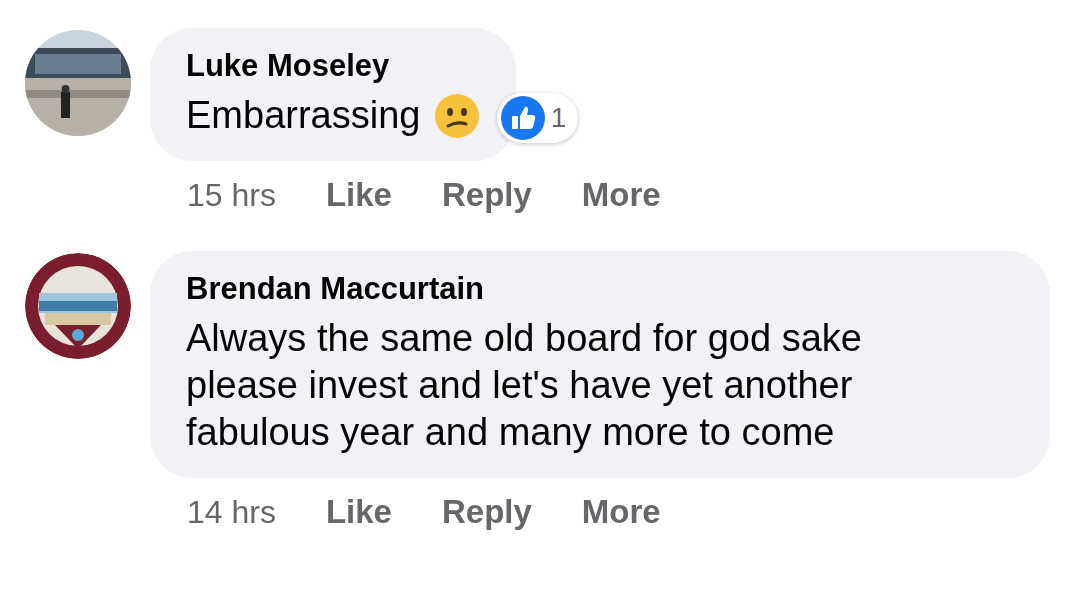 The width and height of the screenshot is (1080, 603). I want to click on thumbs-up-icon, so click(522, 118).